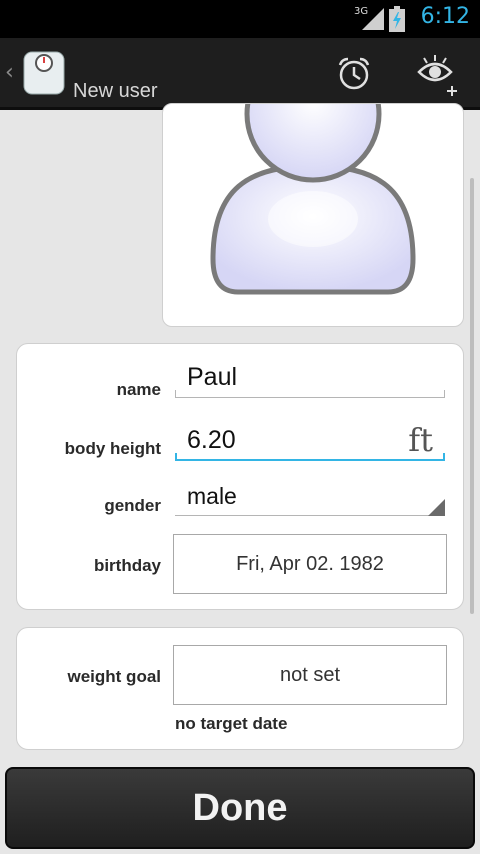 This screenshot has height=854, width=480. Describe the element at coordinates (313, 199) in the screenshot. I see `user-avatar-icon` at that location.